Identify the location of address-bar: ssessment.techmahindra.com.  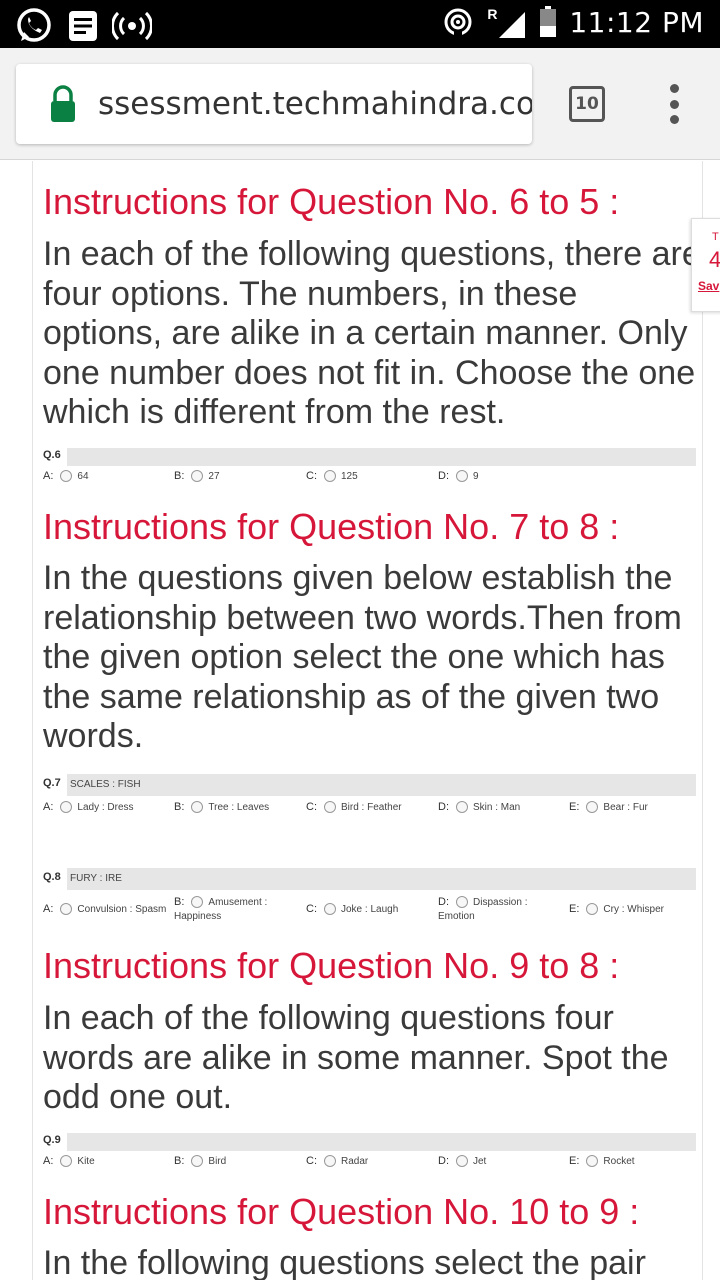
(274, 104).